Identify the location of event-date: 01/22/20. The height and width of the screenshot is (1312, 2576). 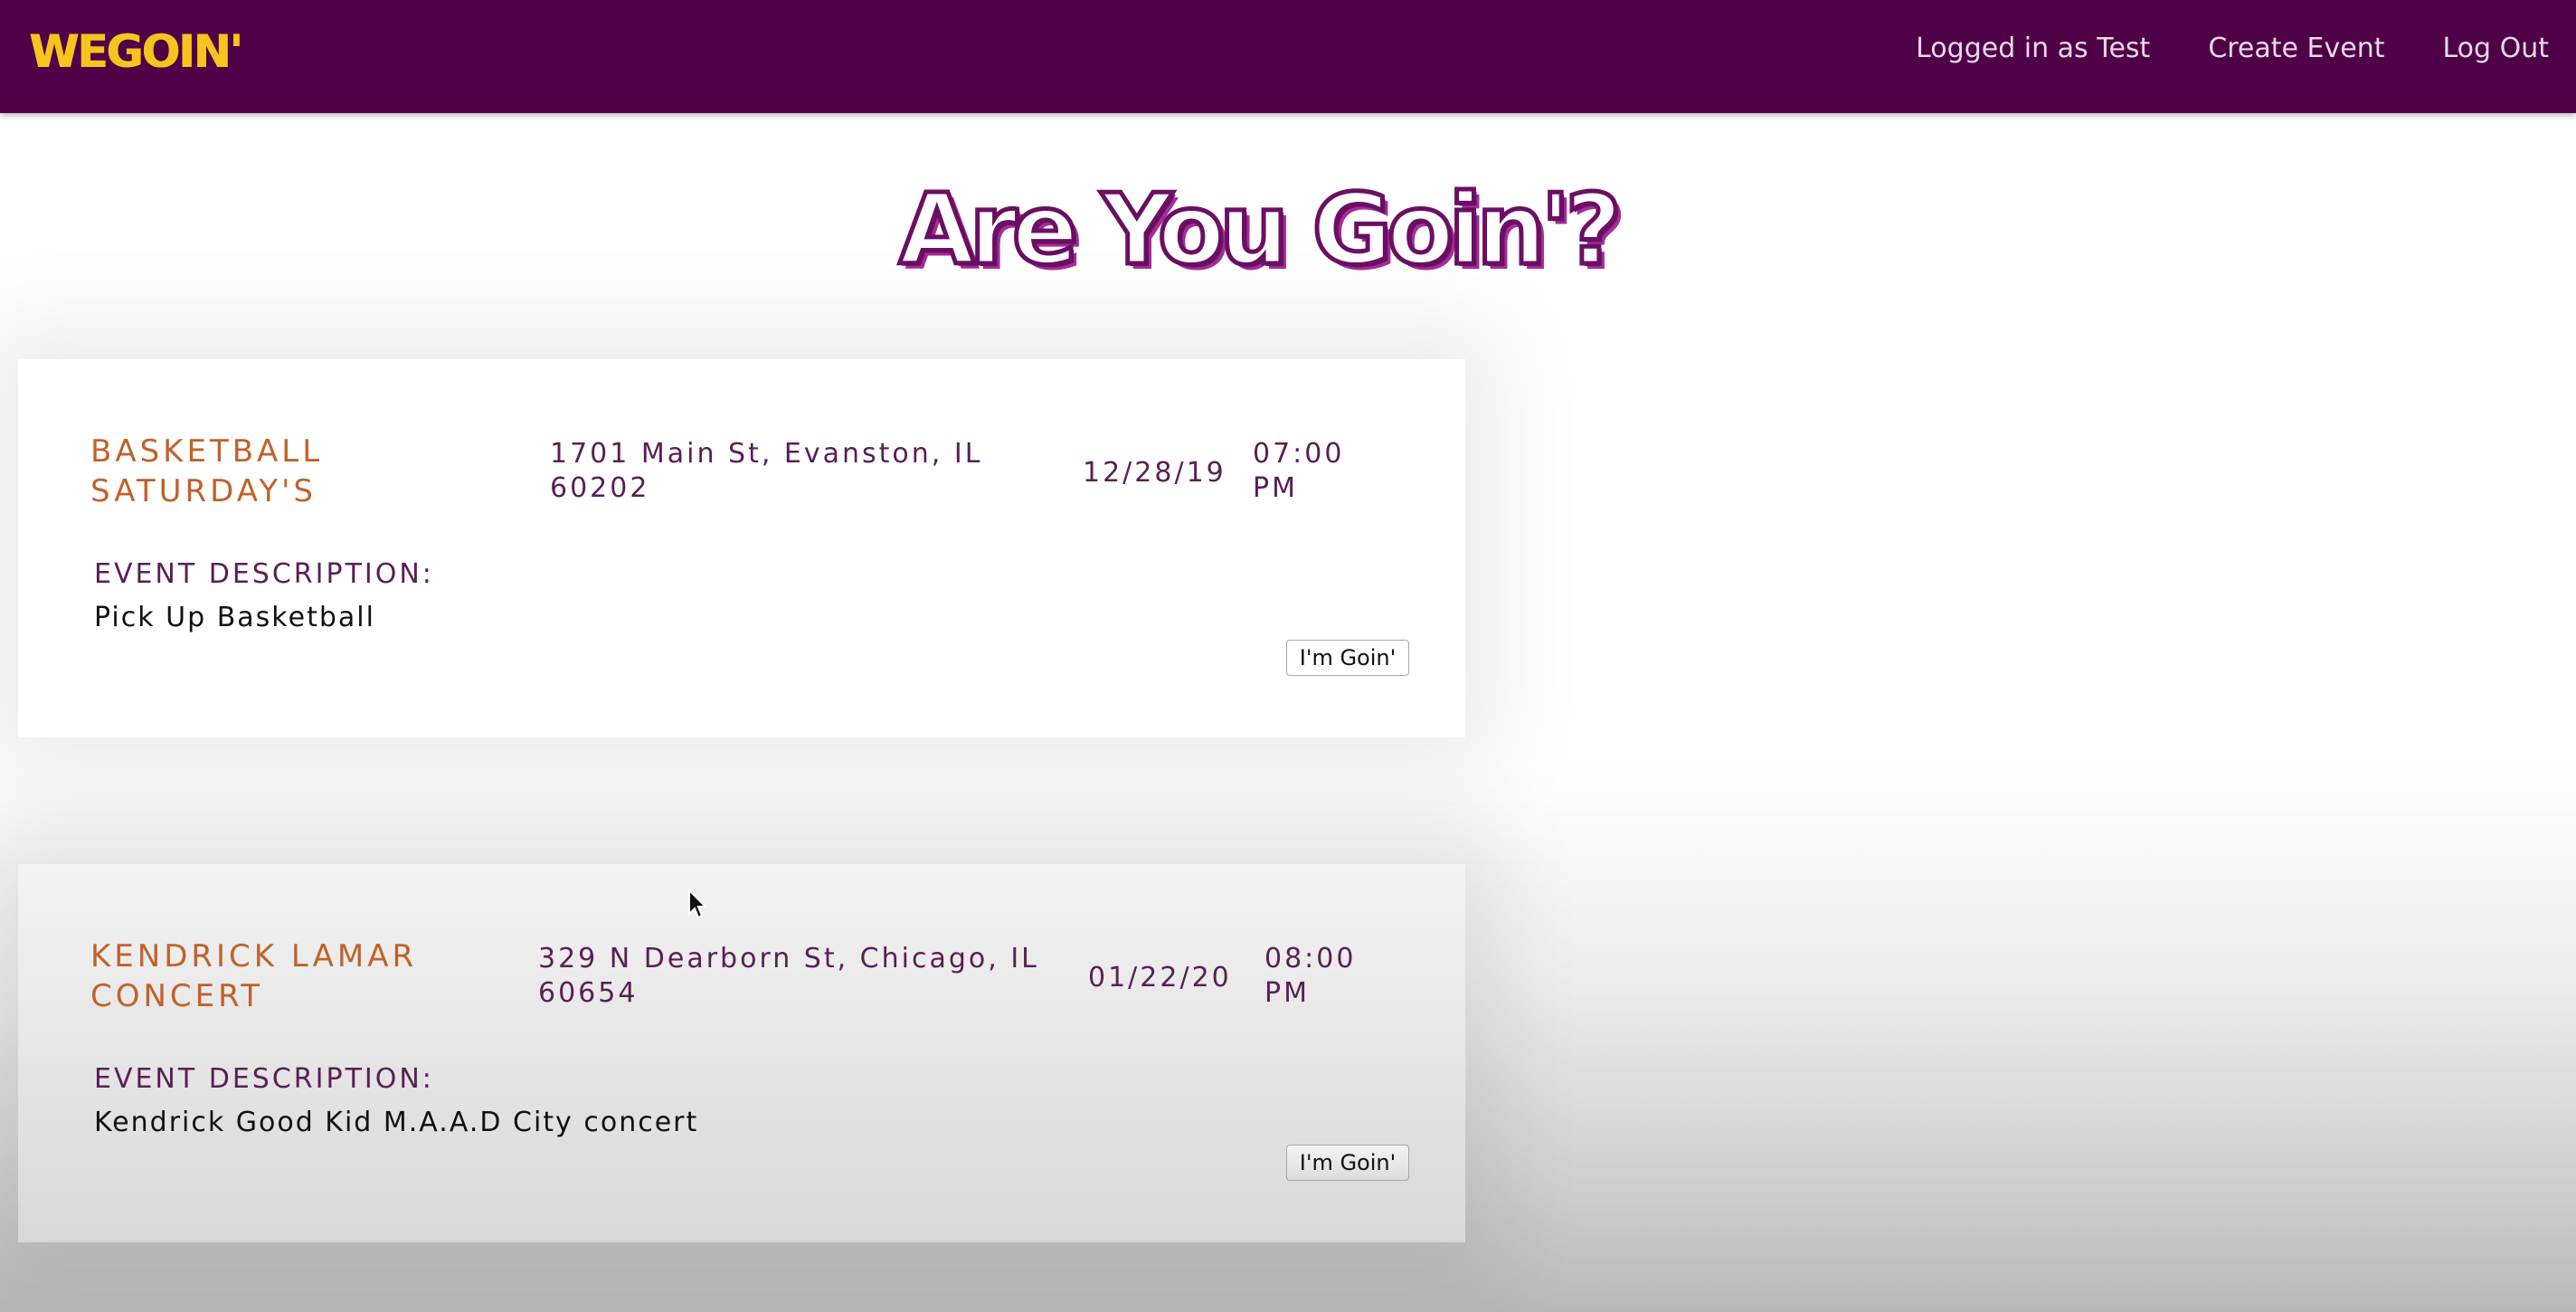
(1160, 978).